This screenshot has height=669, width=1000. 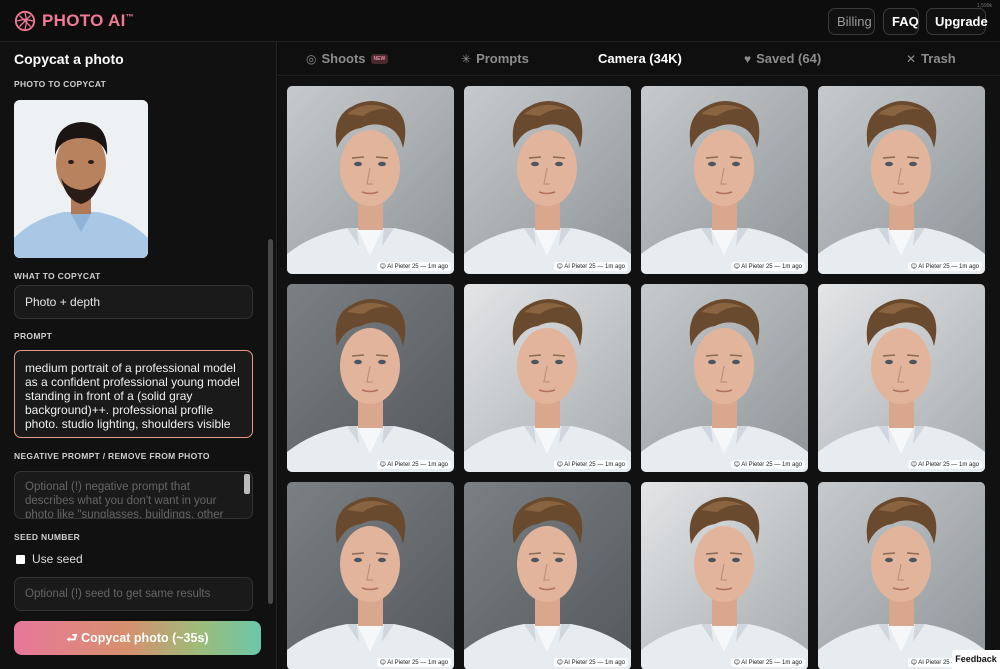 What do you see at coordinates (25, 21) in the screenshot?
I see `logo-icon` at bounding box center [25, 21].